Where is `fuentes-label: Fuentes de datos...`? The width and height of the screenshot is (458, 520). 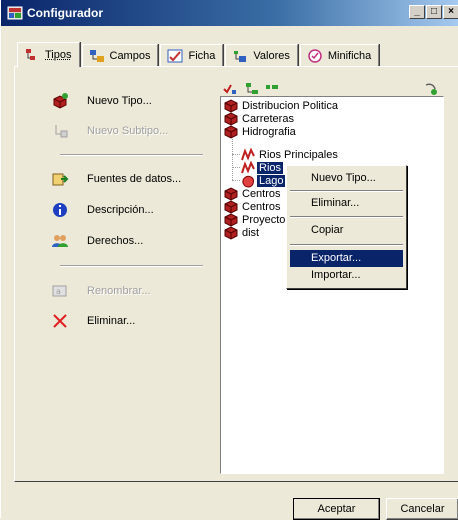
fuentes-label: Fuentes de datos... is located at coordinates (134, 179).